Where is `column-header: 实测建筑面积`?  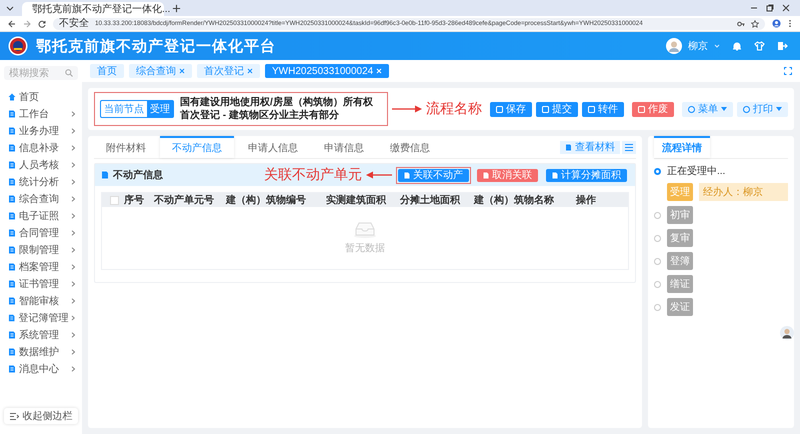
column-header: 实测建筑面积 is located at coordinates (357, 200).